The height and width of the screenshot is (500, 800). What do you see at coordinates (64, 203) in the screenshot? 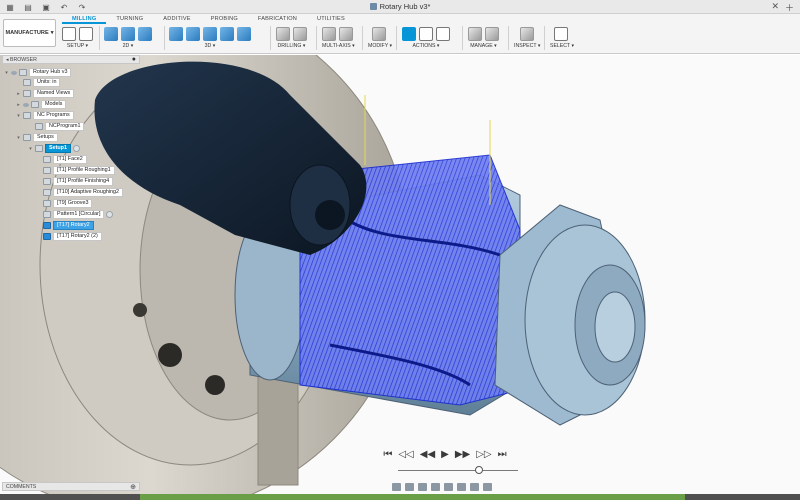
I see `tree-item-operation: [T9] Groove3` at bounding box center [64, 203].